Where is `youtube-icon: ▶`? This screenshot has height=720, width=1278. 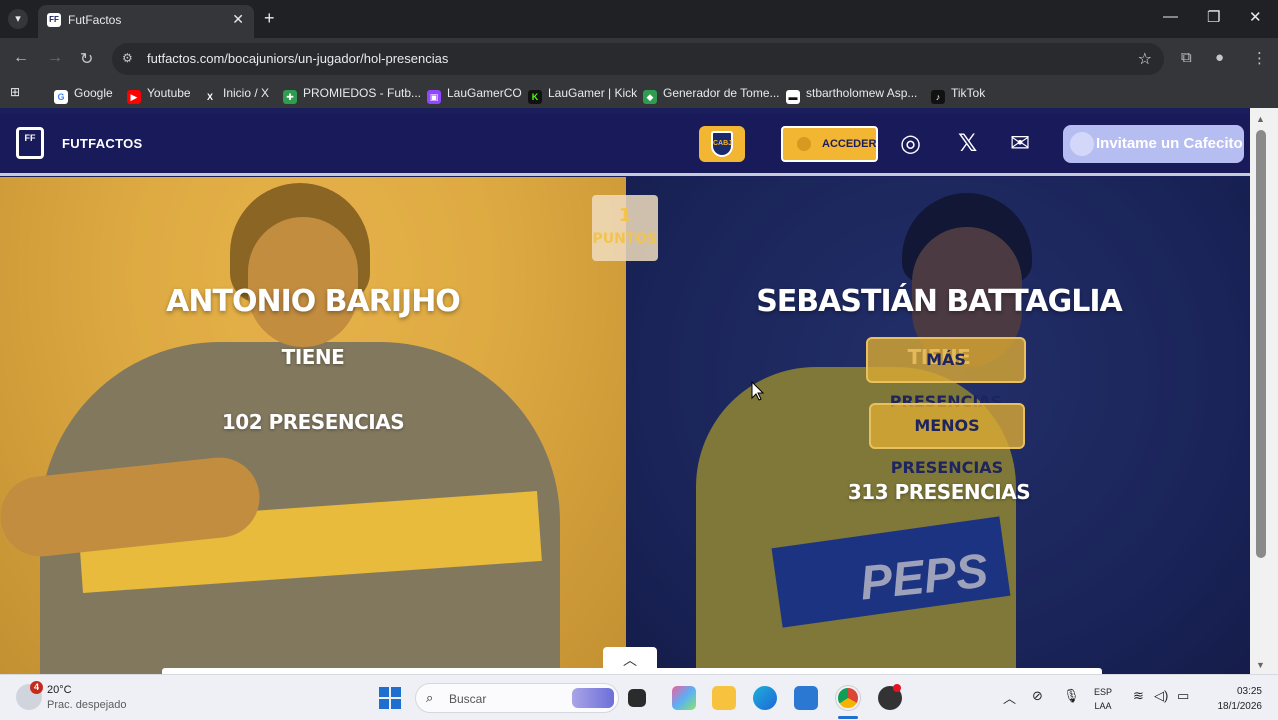
youtube-icon: ▶ is located at coordinates (134, 97).